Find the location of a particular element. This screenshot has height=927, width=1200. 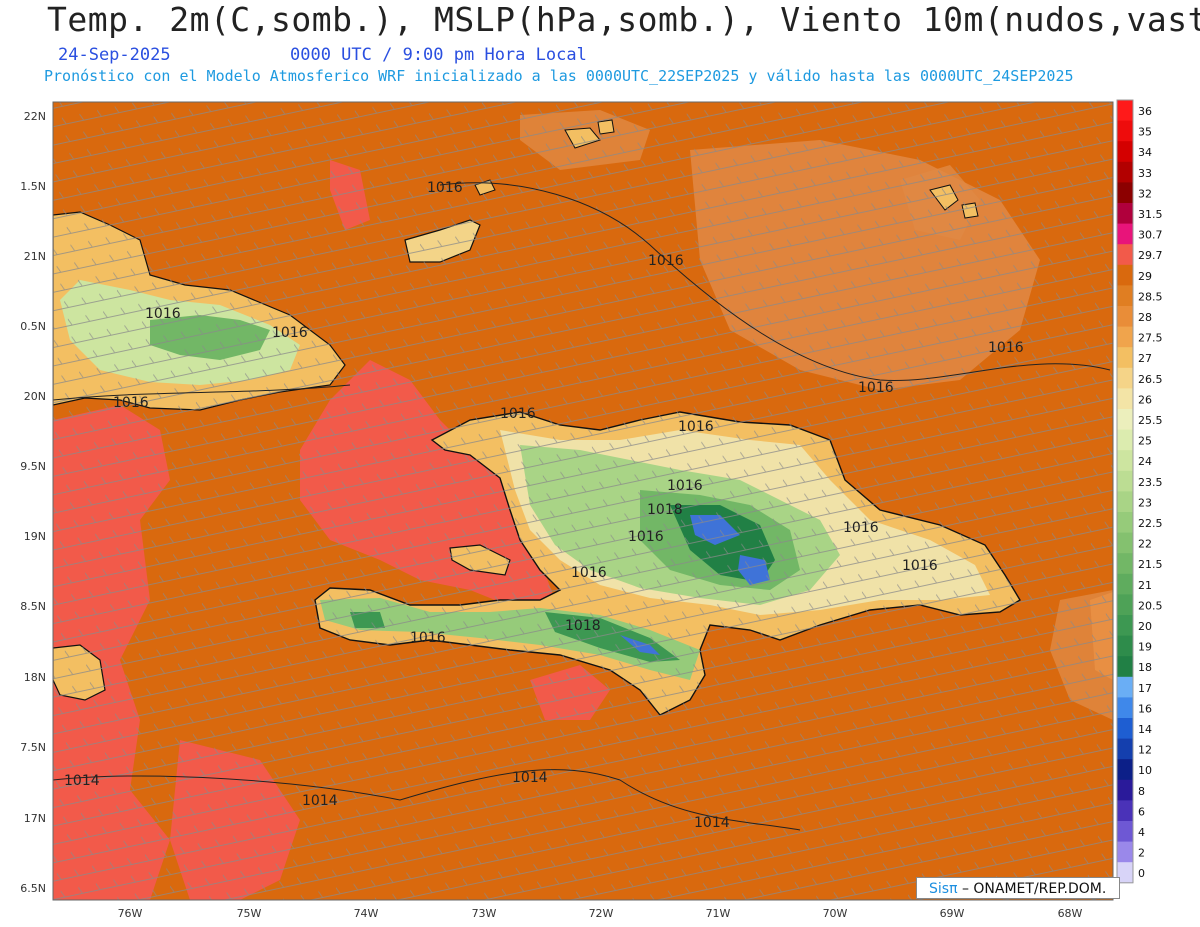

colorbar-label: 36 is located at coordinates (1145, 111).